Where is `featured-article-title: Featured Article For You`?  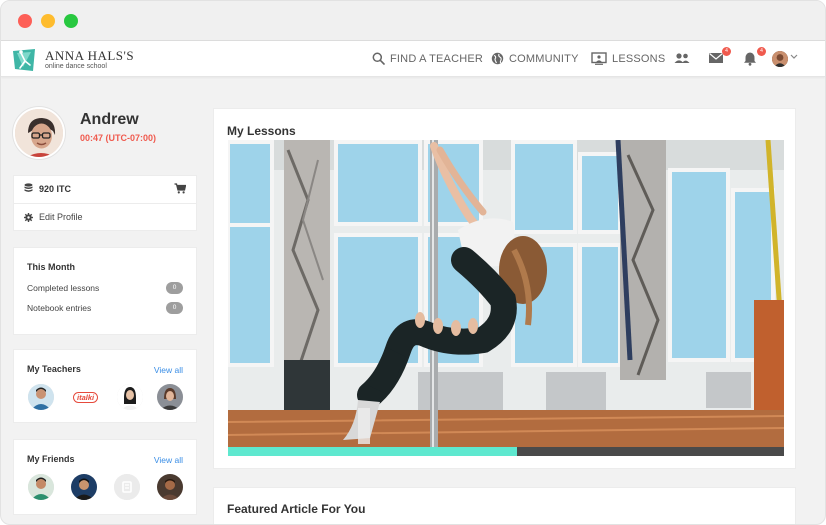 featured-article-title: Featured Article For You is located at coordinates (296, 509).